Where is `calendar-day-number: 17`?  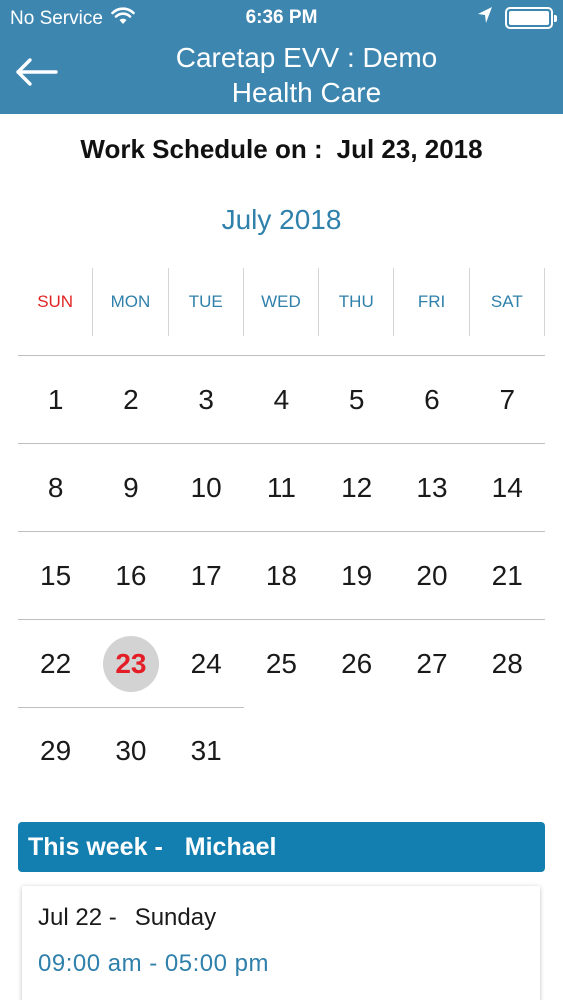
calendar-day-number: 17 is located at coordinates (206, 575).